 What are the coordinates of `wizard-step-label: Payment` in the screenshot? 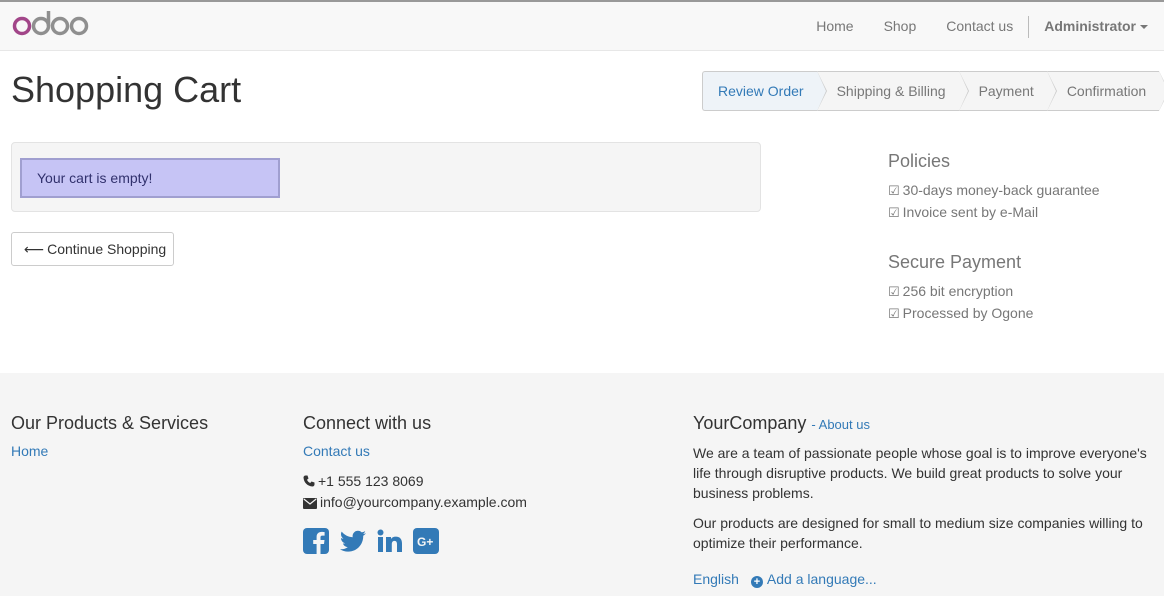 It's located at (1006, 91).